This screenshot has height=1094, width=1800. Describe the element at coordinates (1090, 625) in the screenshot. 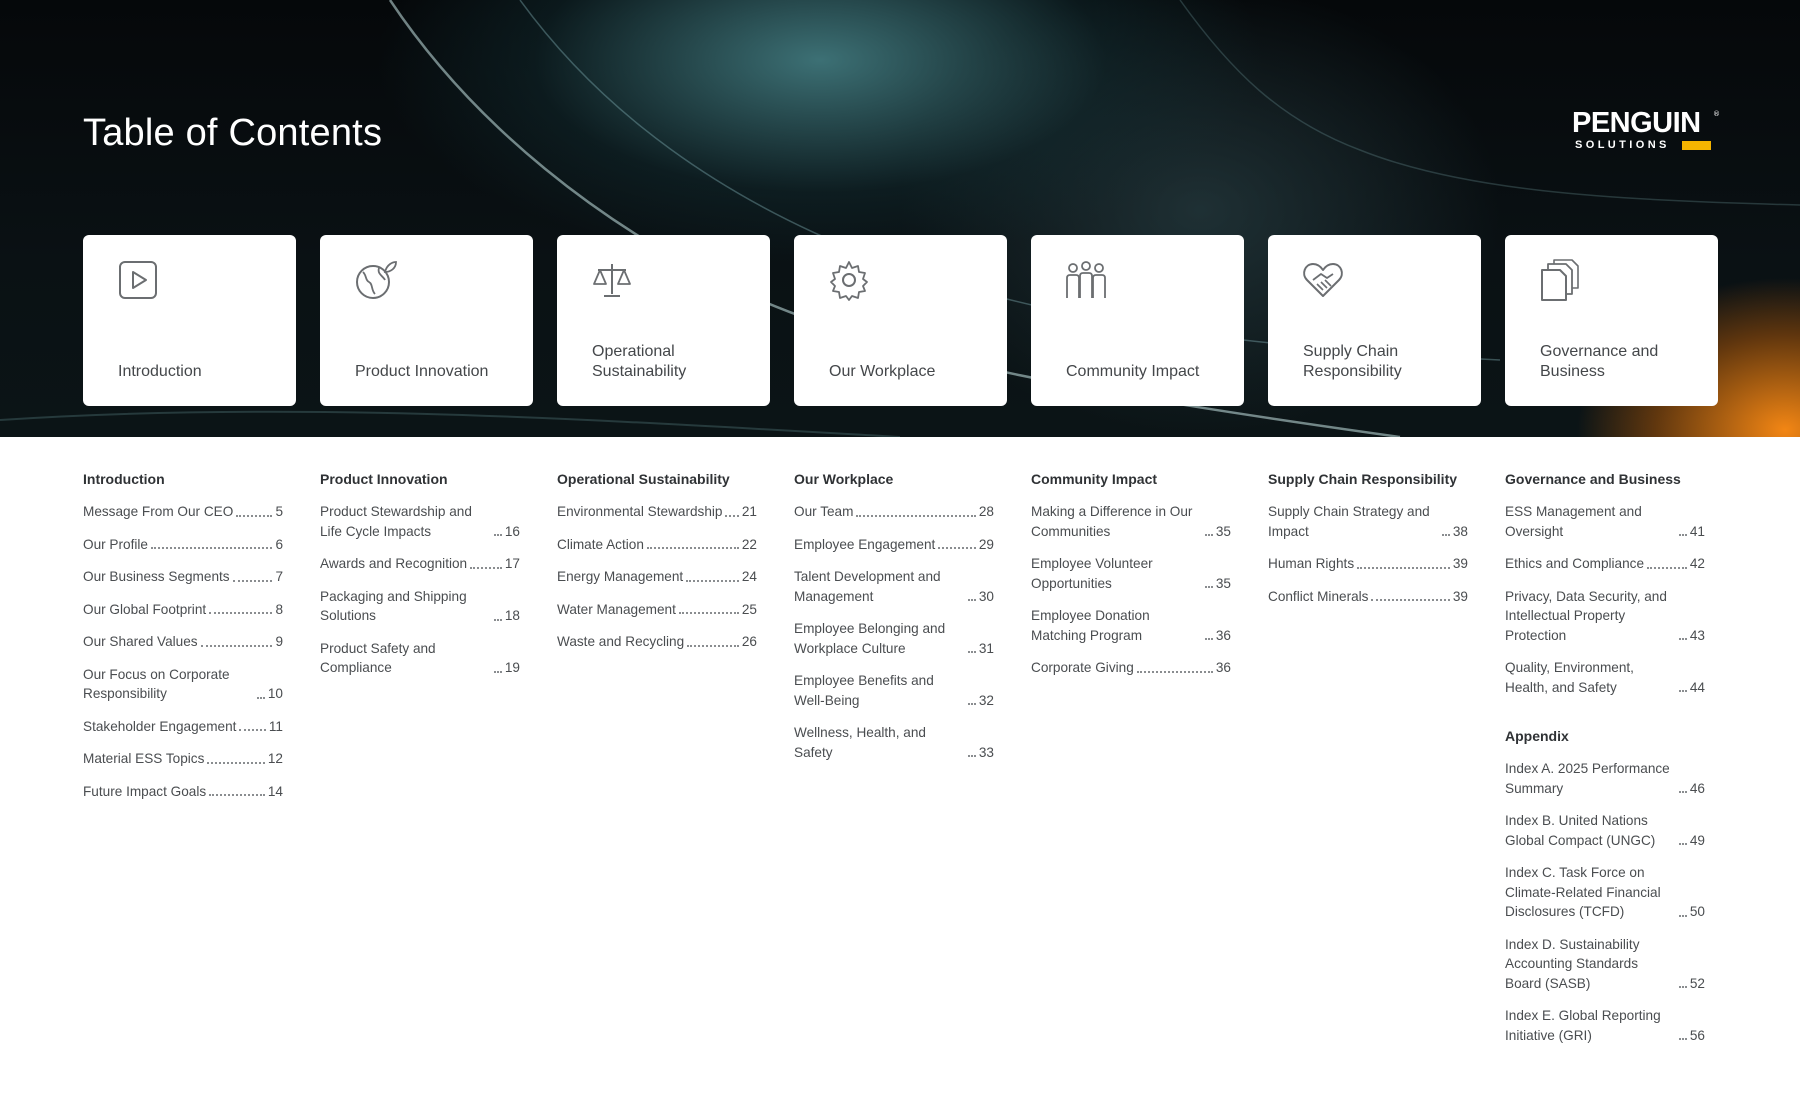

I see `toc-entry-title: Employee Donation Matching Program` at that location.